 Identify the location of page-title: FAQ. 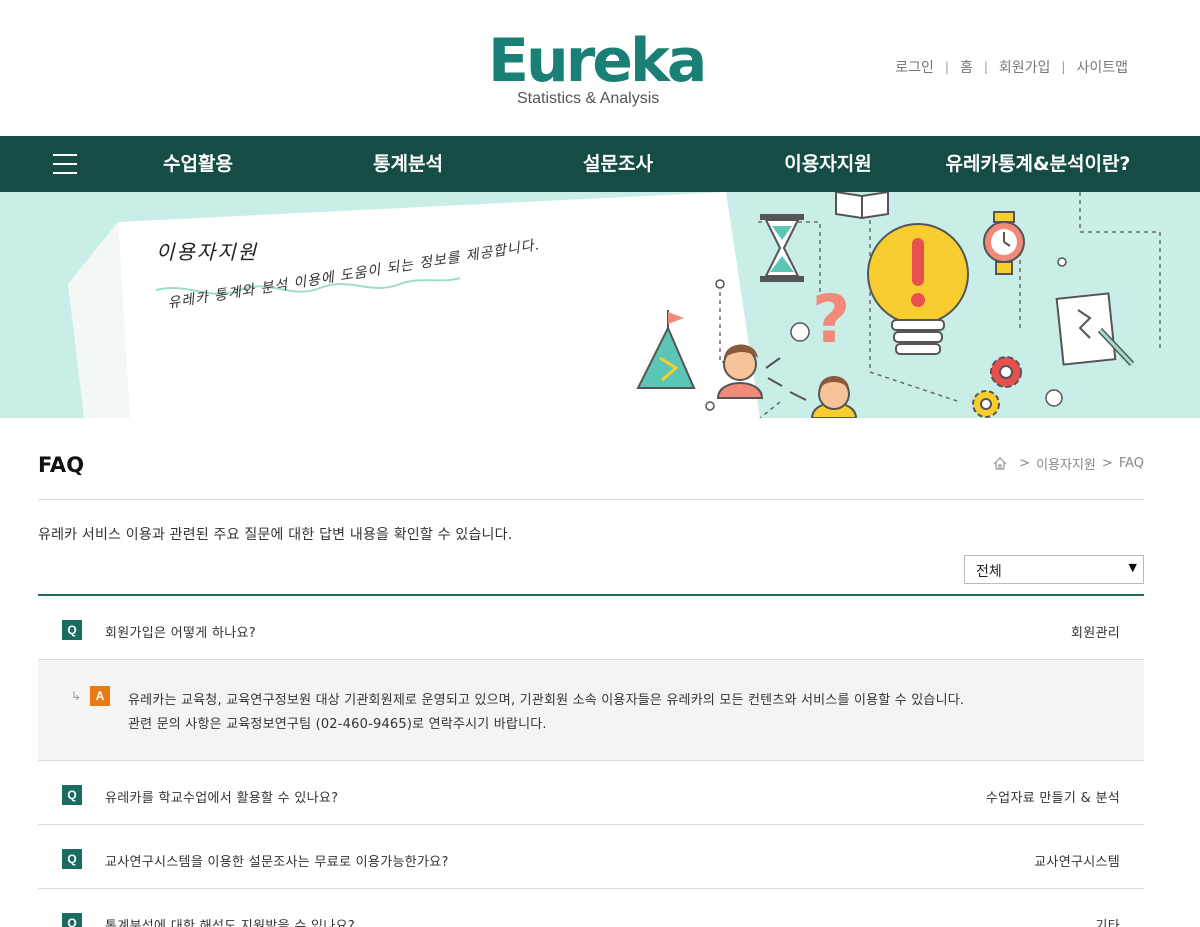
(61, 465).